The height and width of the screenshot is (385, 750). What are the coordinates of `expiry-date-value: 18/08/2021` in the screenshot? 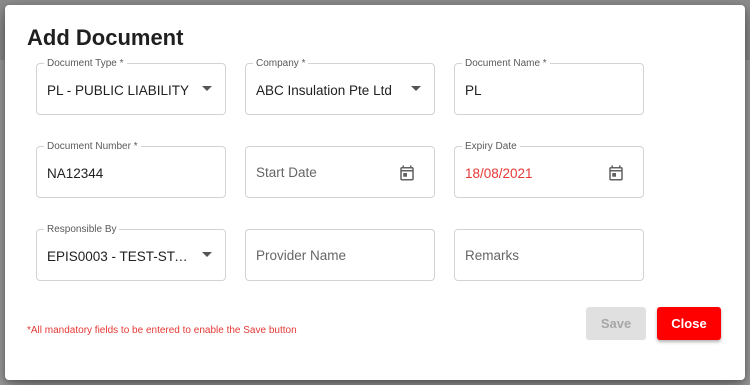 It's located at (499, 173).